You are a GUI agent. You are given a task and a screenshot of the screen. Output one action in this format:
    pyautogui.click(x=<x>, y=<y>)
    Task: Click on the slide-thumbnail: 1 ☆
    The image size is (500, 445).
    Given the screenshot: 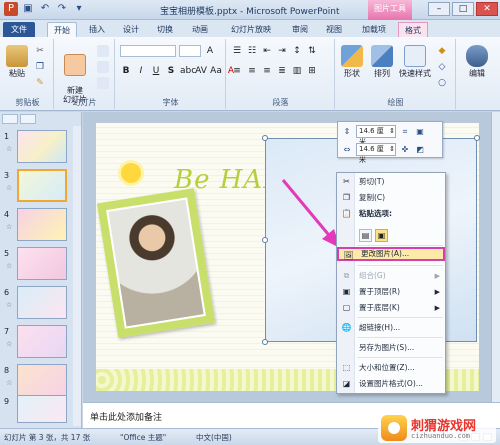 What is the action you would take?
    pyautogui.click(x=36, y=146)
    